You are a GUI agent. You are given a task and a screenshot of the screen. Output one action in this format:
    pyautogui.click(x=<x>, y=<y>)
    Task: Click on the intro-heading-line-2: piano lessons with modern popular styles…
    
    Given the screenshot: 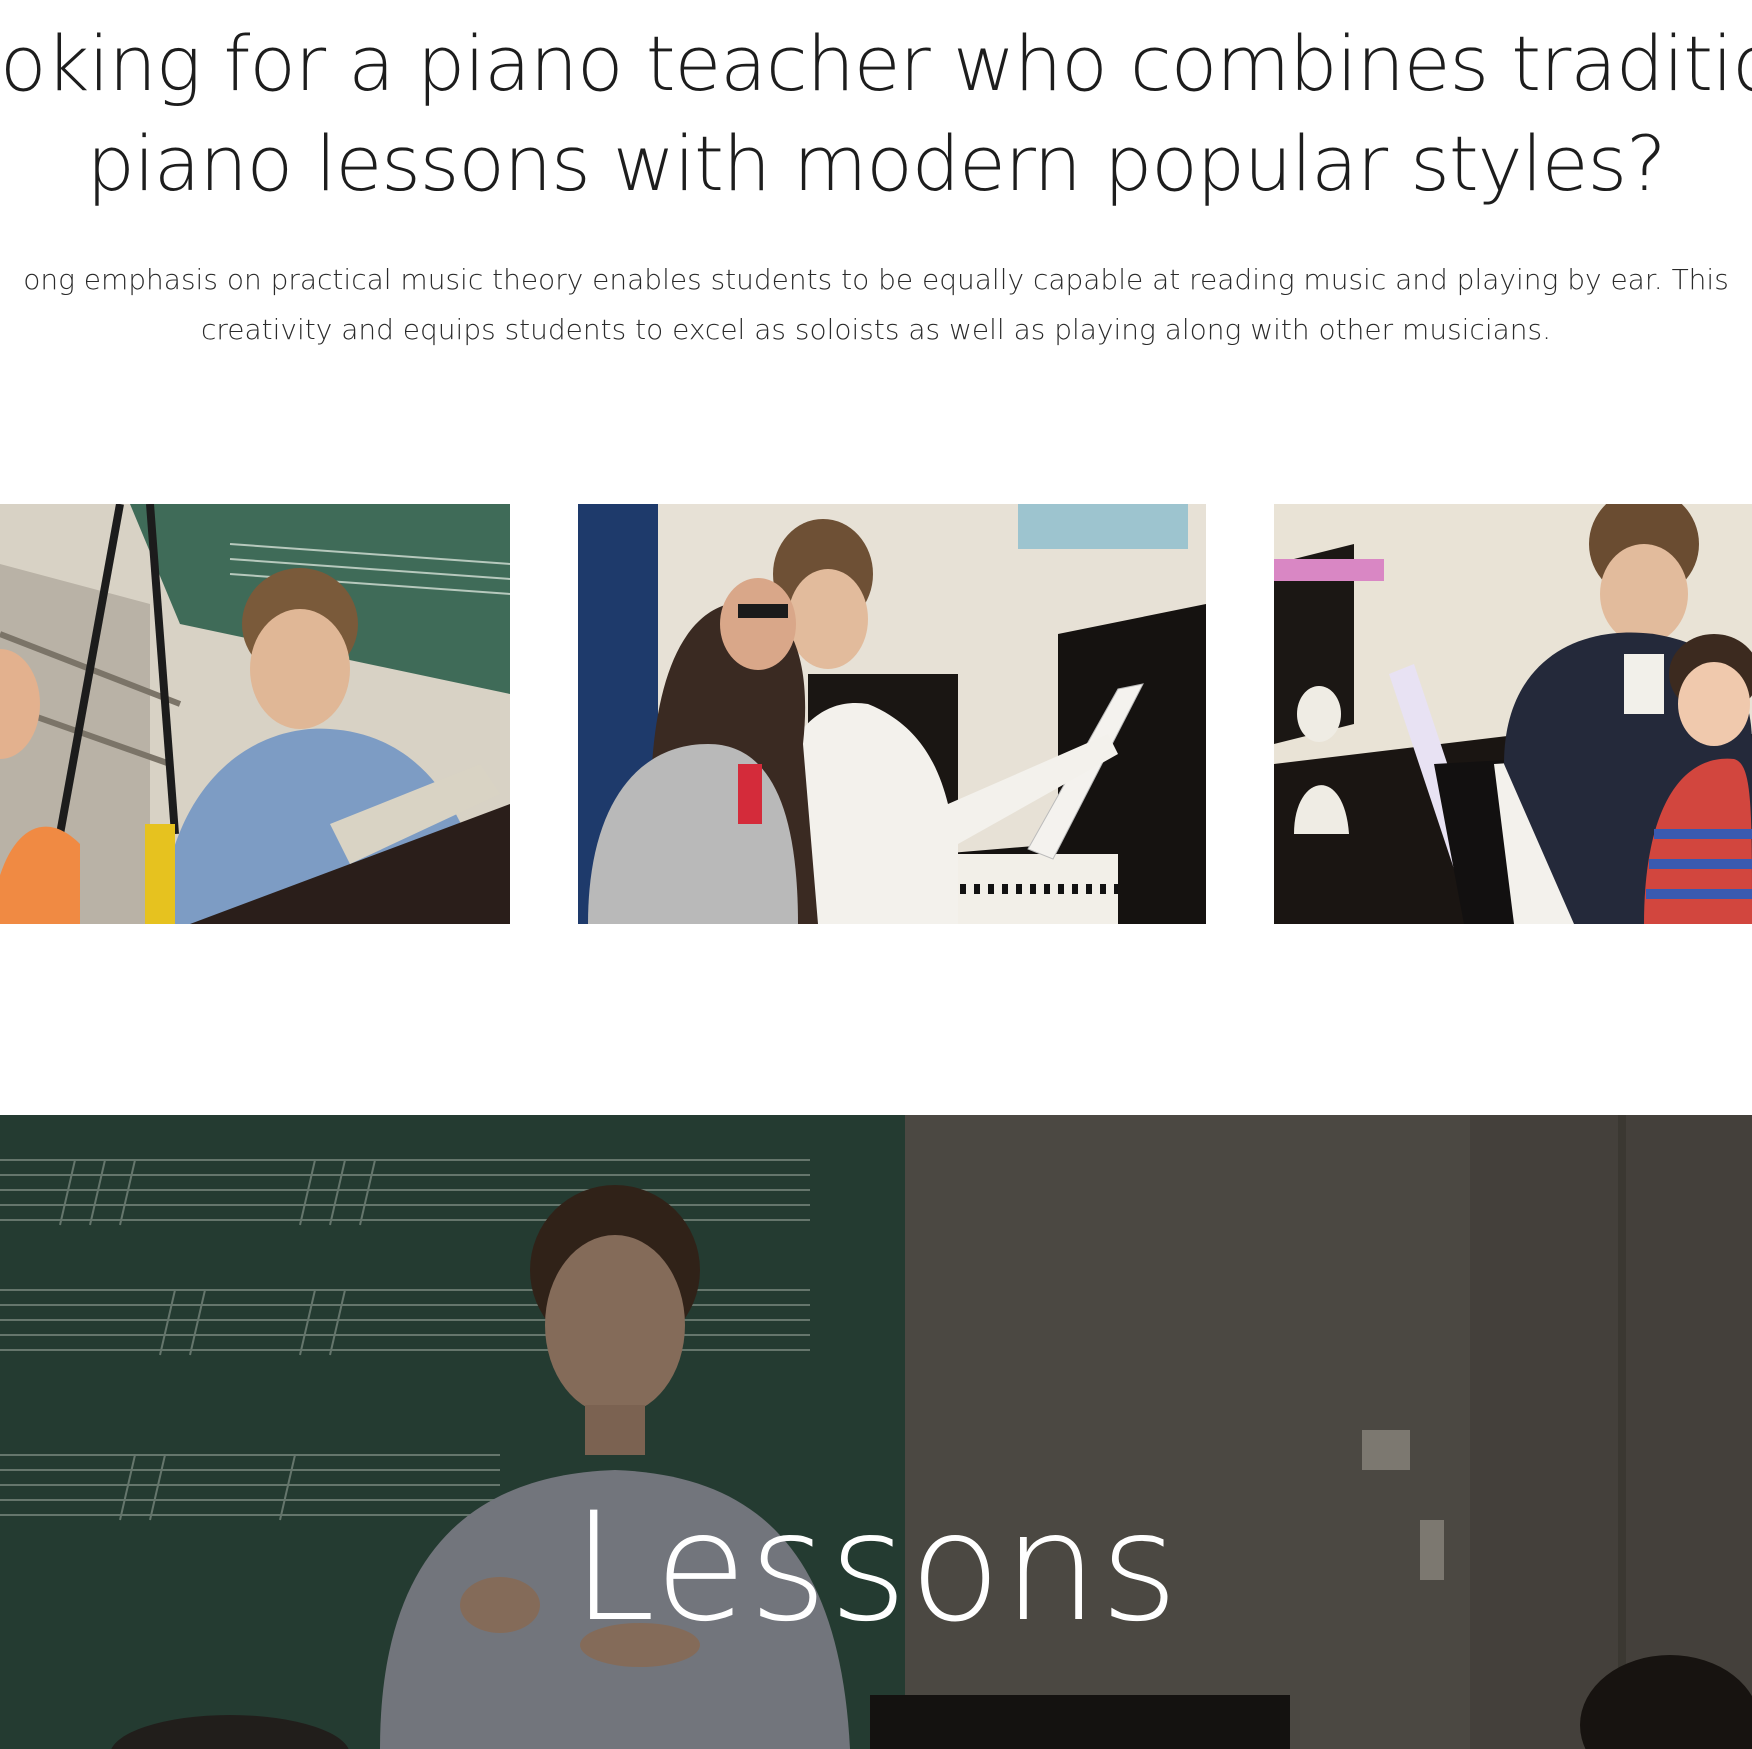 What is the action you would take?
    pyautogui.click(x=876, y=163)
    